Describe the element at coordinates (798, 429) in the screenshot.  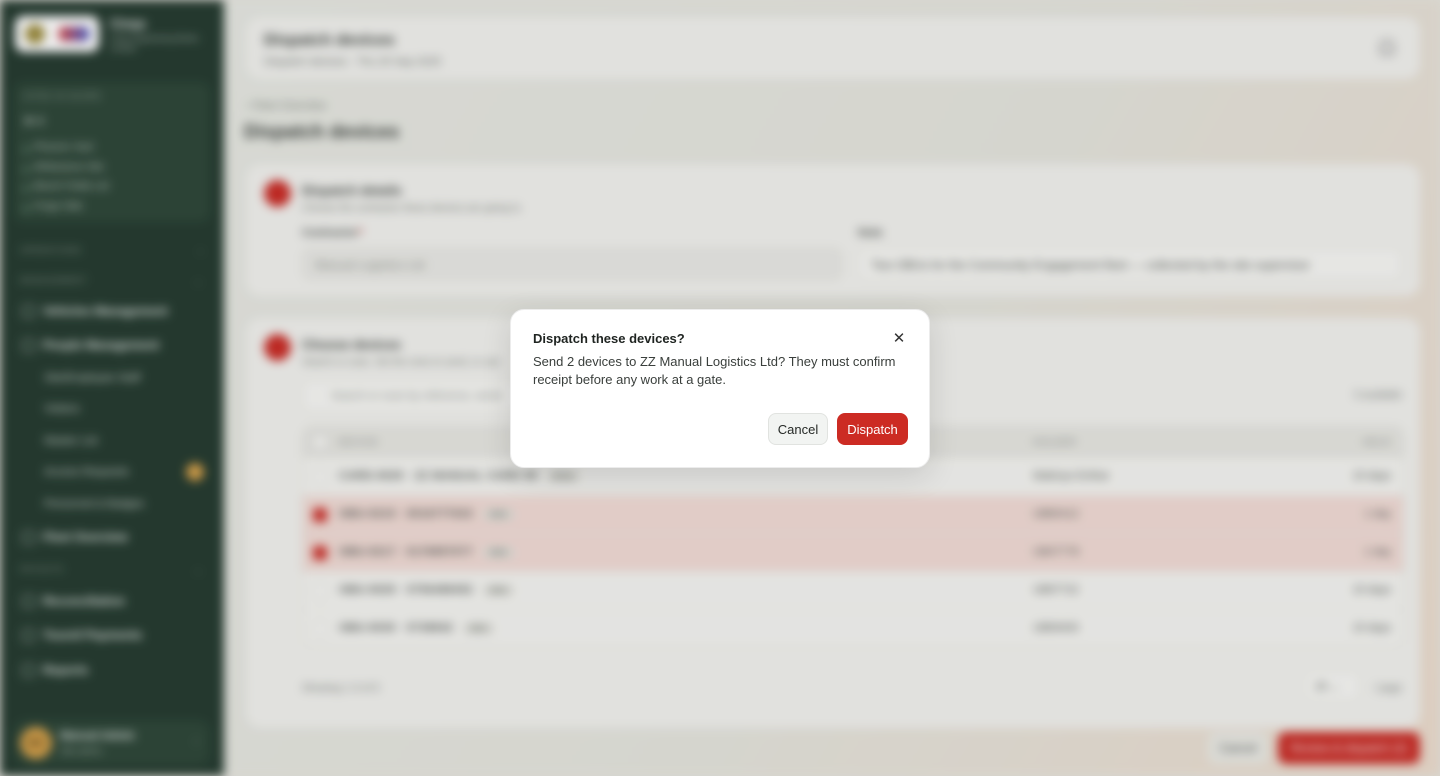
I see `cancel-button: Cancel` at that location.